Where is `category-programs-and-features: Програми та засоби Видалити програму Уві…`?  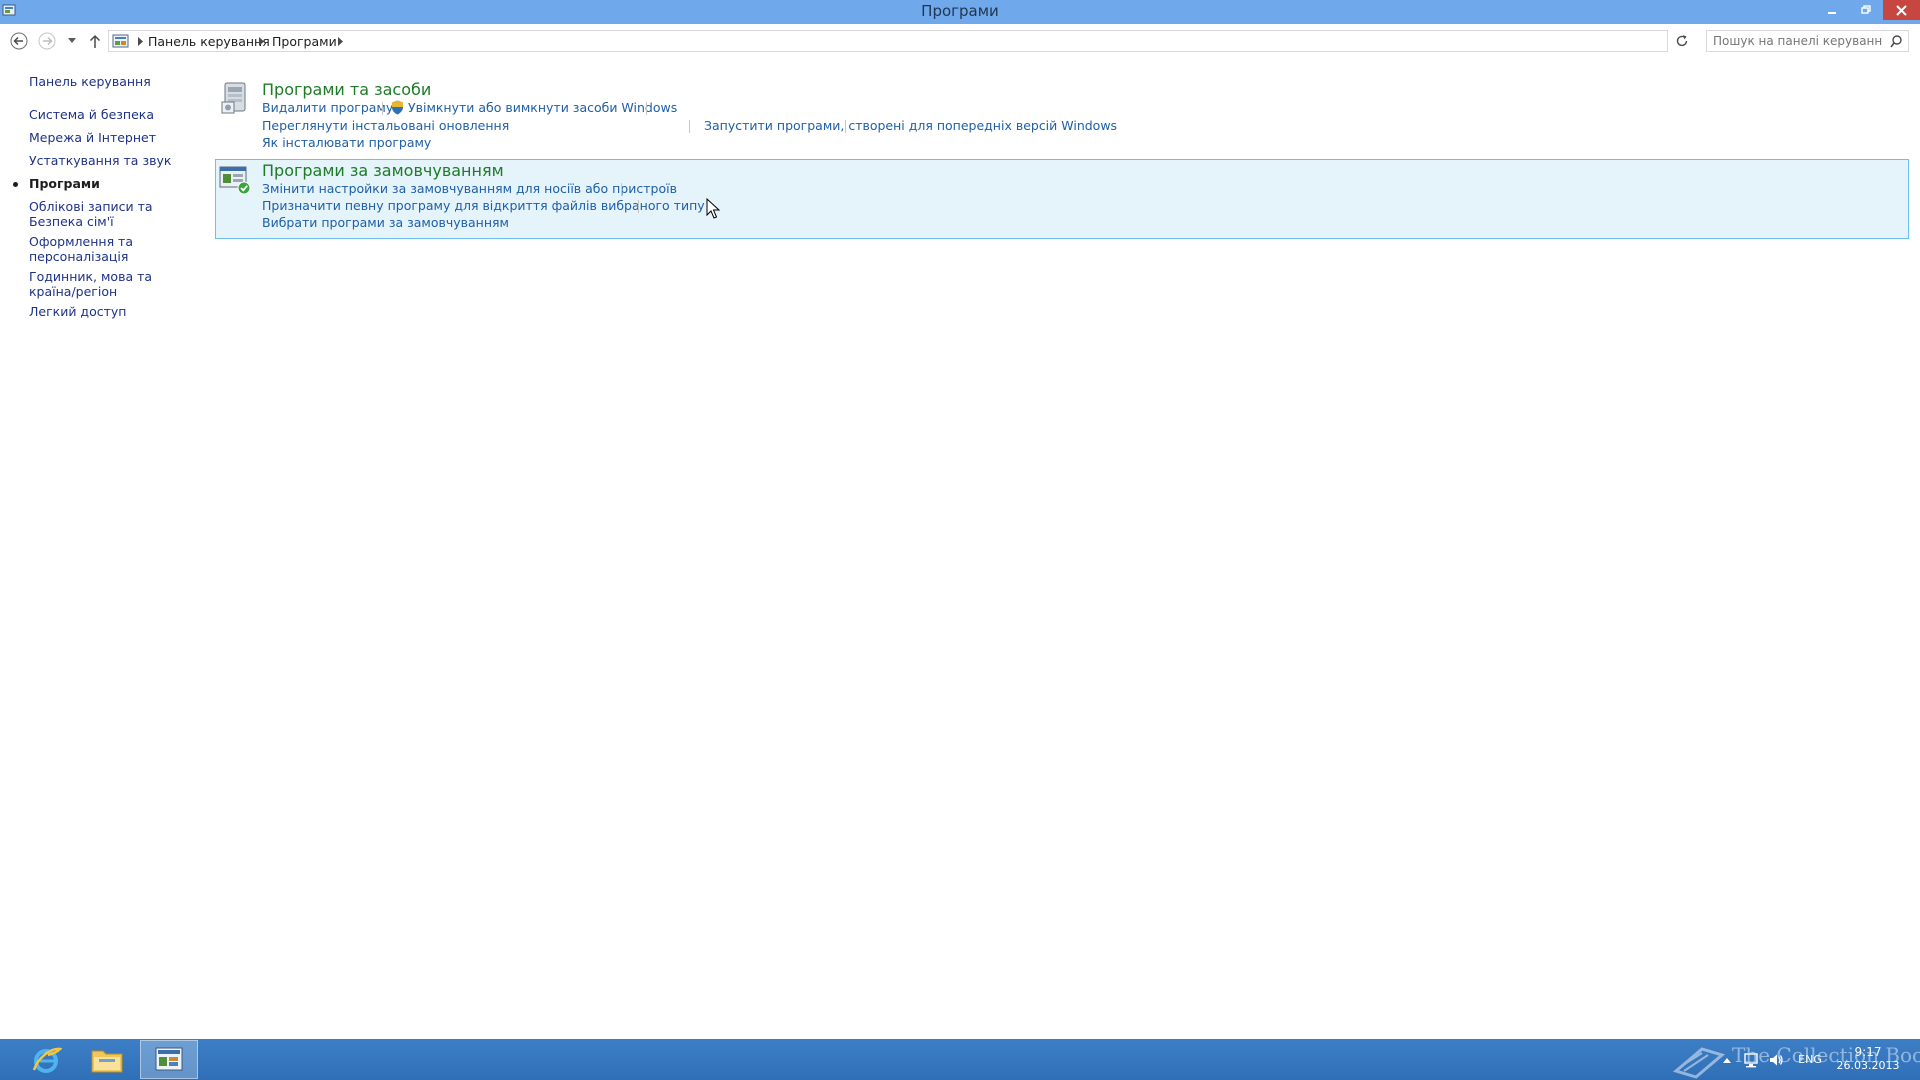
category-programs-and-features: Програми та засоби Видалити програму Уві… is located at coordinates (1062, 115).